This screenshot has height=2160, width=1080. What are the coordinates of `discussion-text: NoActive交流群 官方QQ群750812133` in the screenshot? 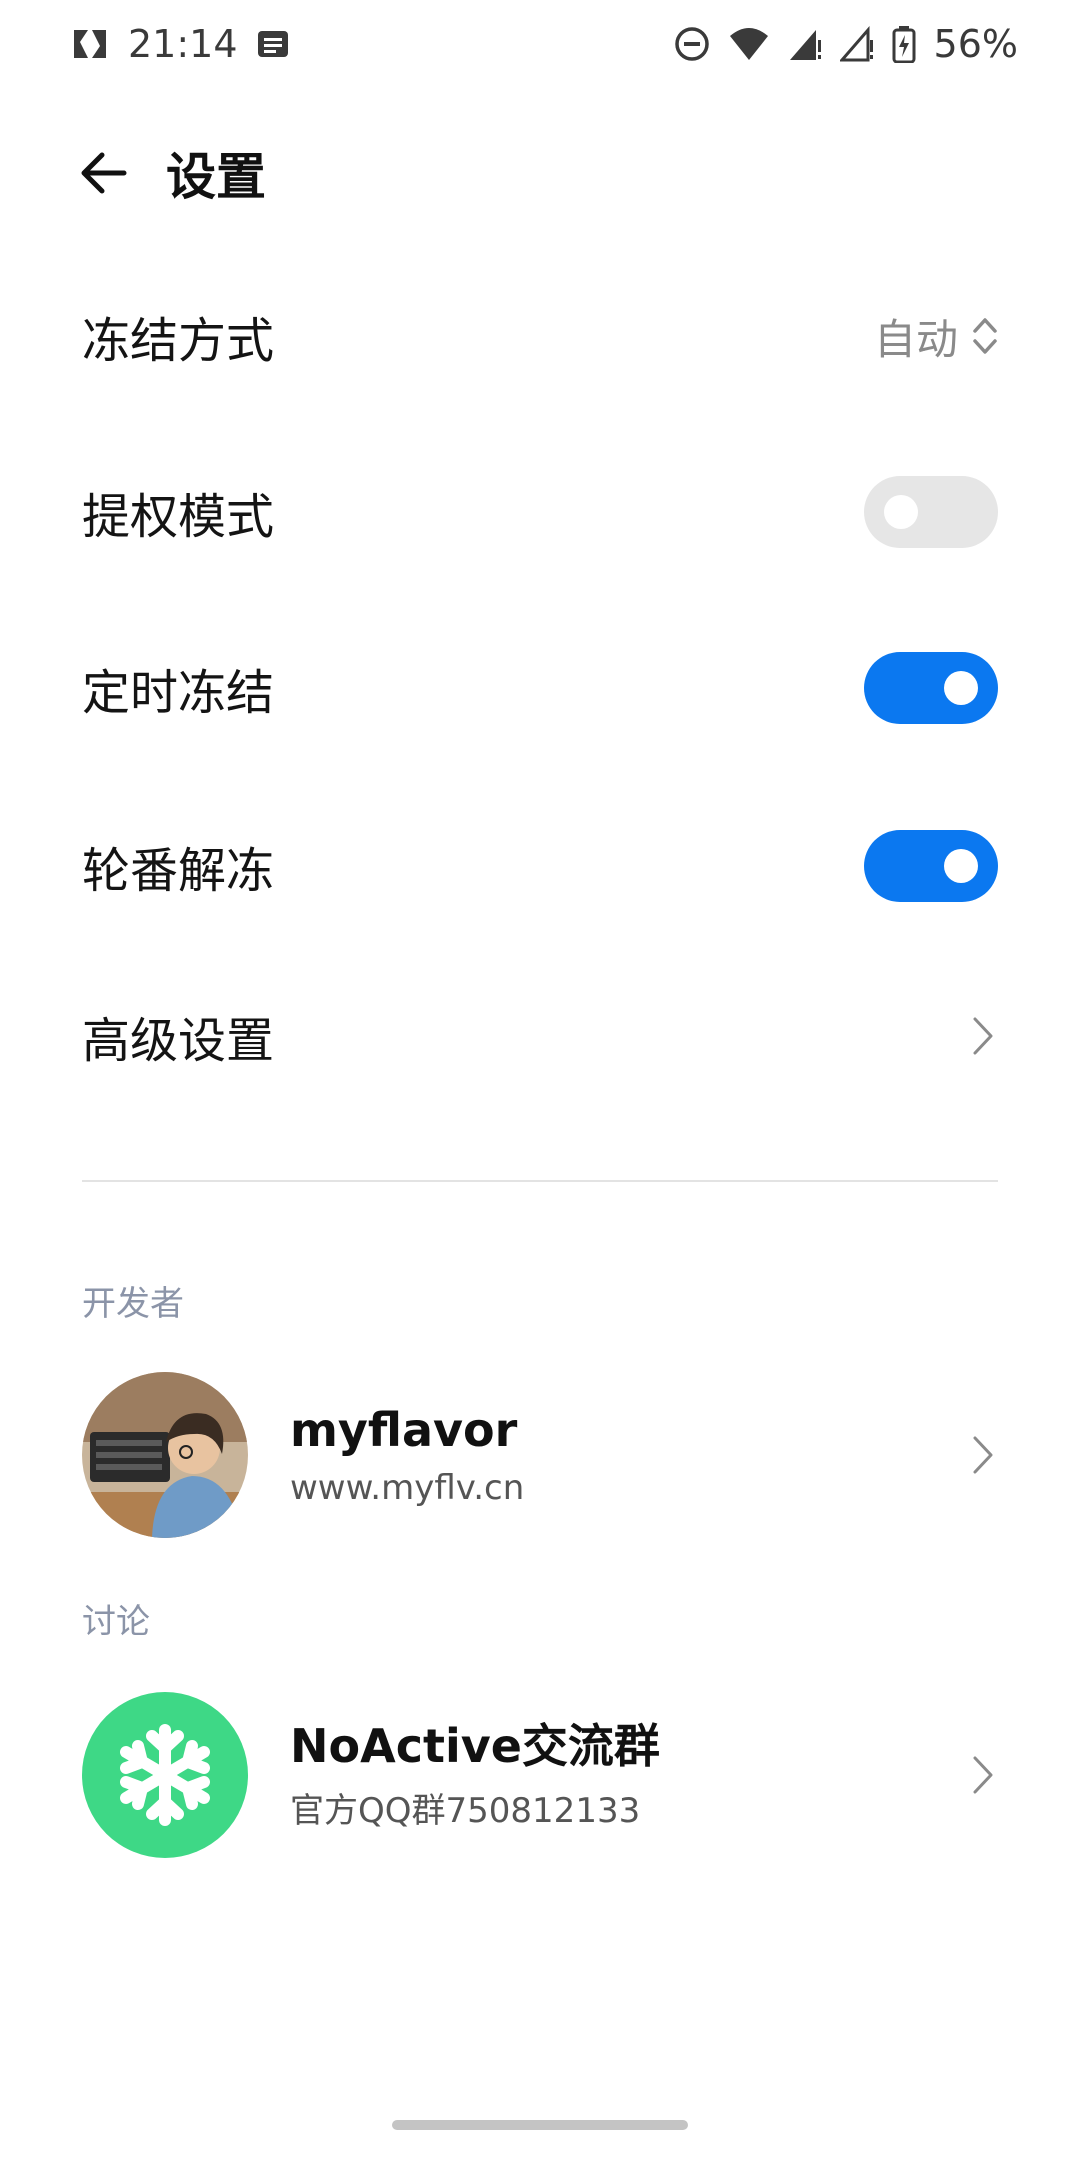 It's located at (629, 1775).